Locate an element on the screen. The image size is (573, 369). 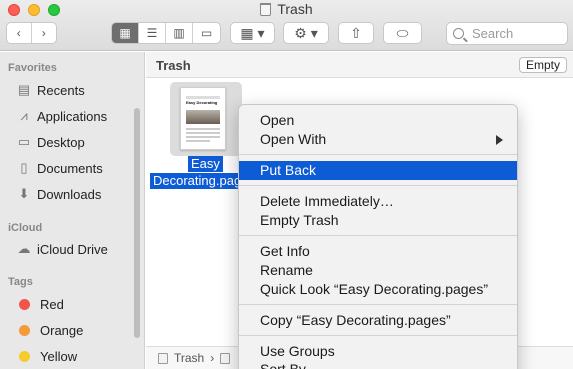
location-label: Trash is located at coordinates (173, 65).